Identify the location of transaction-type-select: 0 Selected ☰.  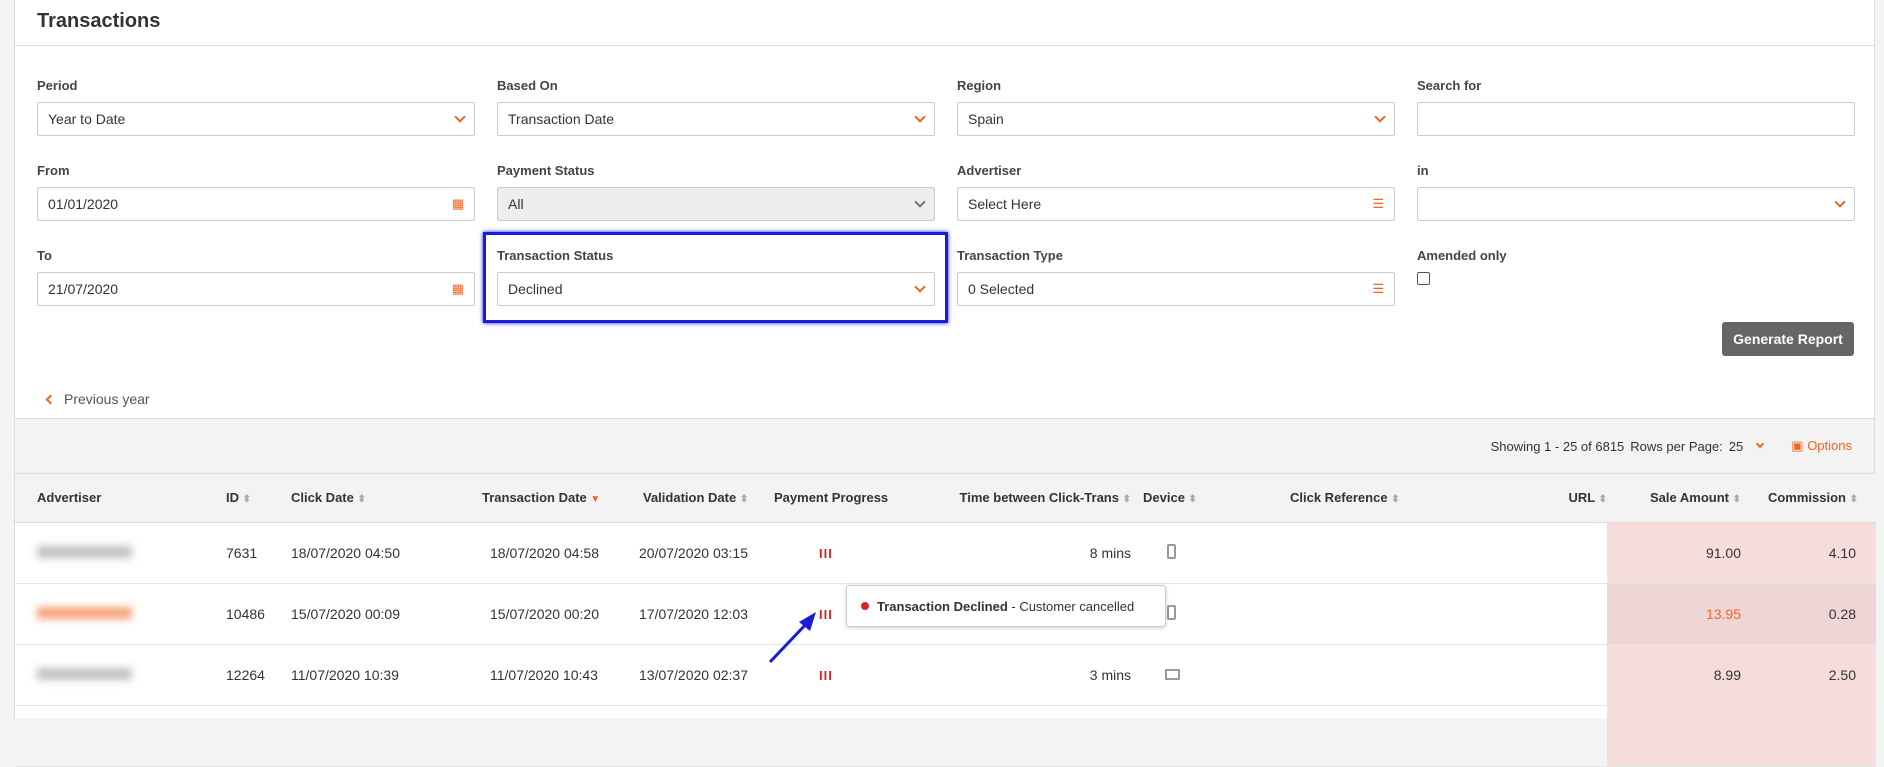
(1176, 289).